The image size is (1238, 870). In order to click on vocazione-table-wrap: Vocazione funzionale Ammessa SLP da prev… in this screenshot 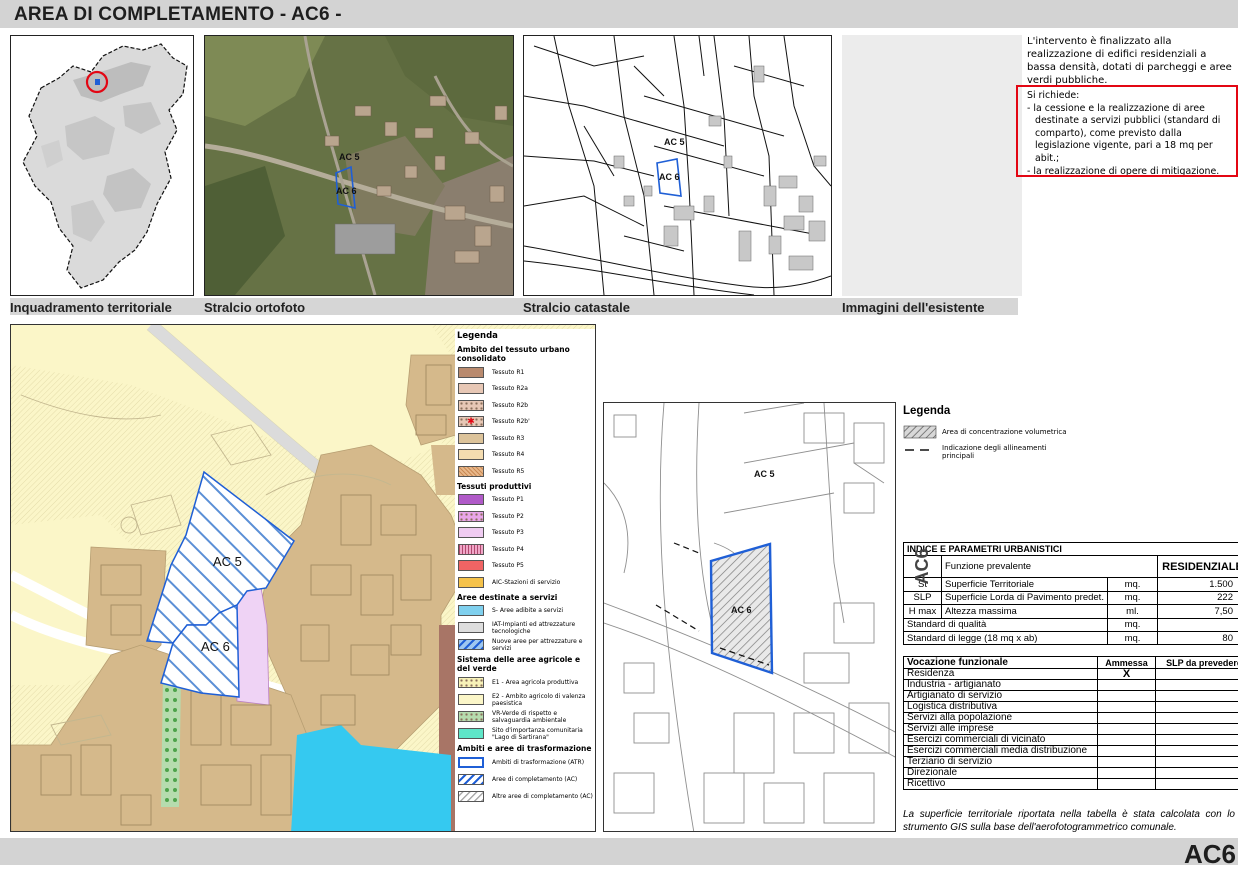, I will do `click(1070, 723)`.